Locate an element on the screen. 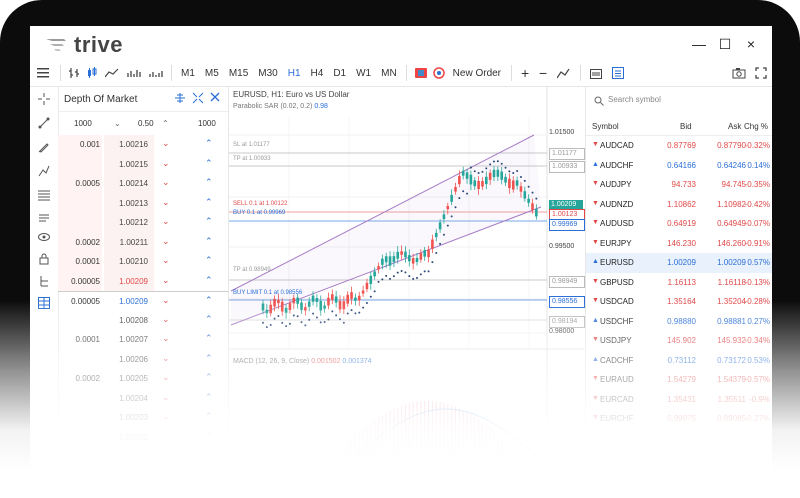  step-value: 0.50 is located at coordinates (146, 123).